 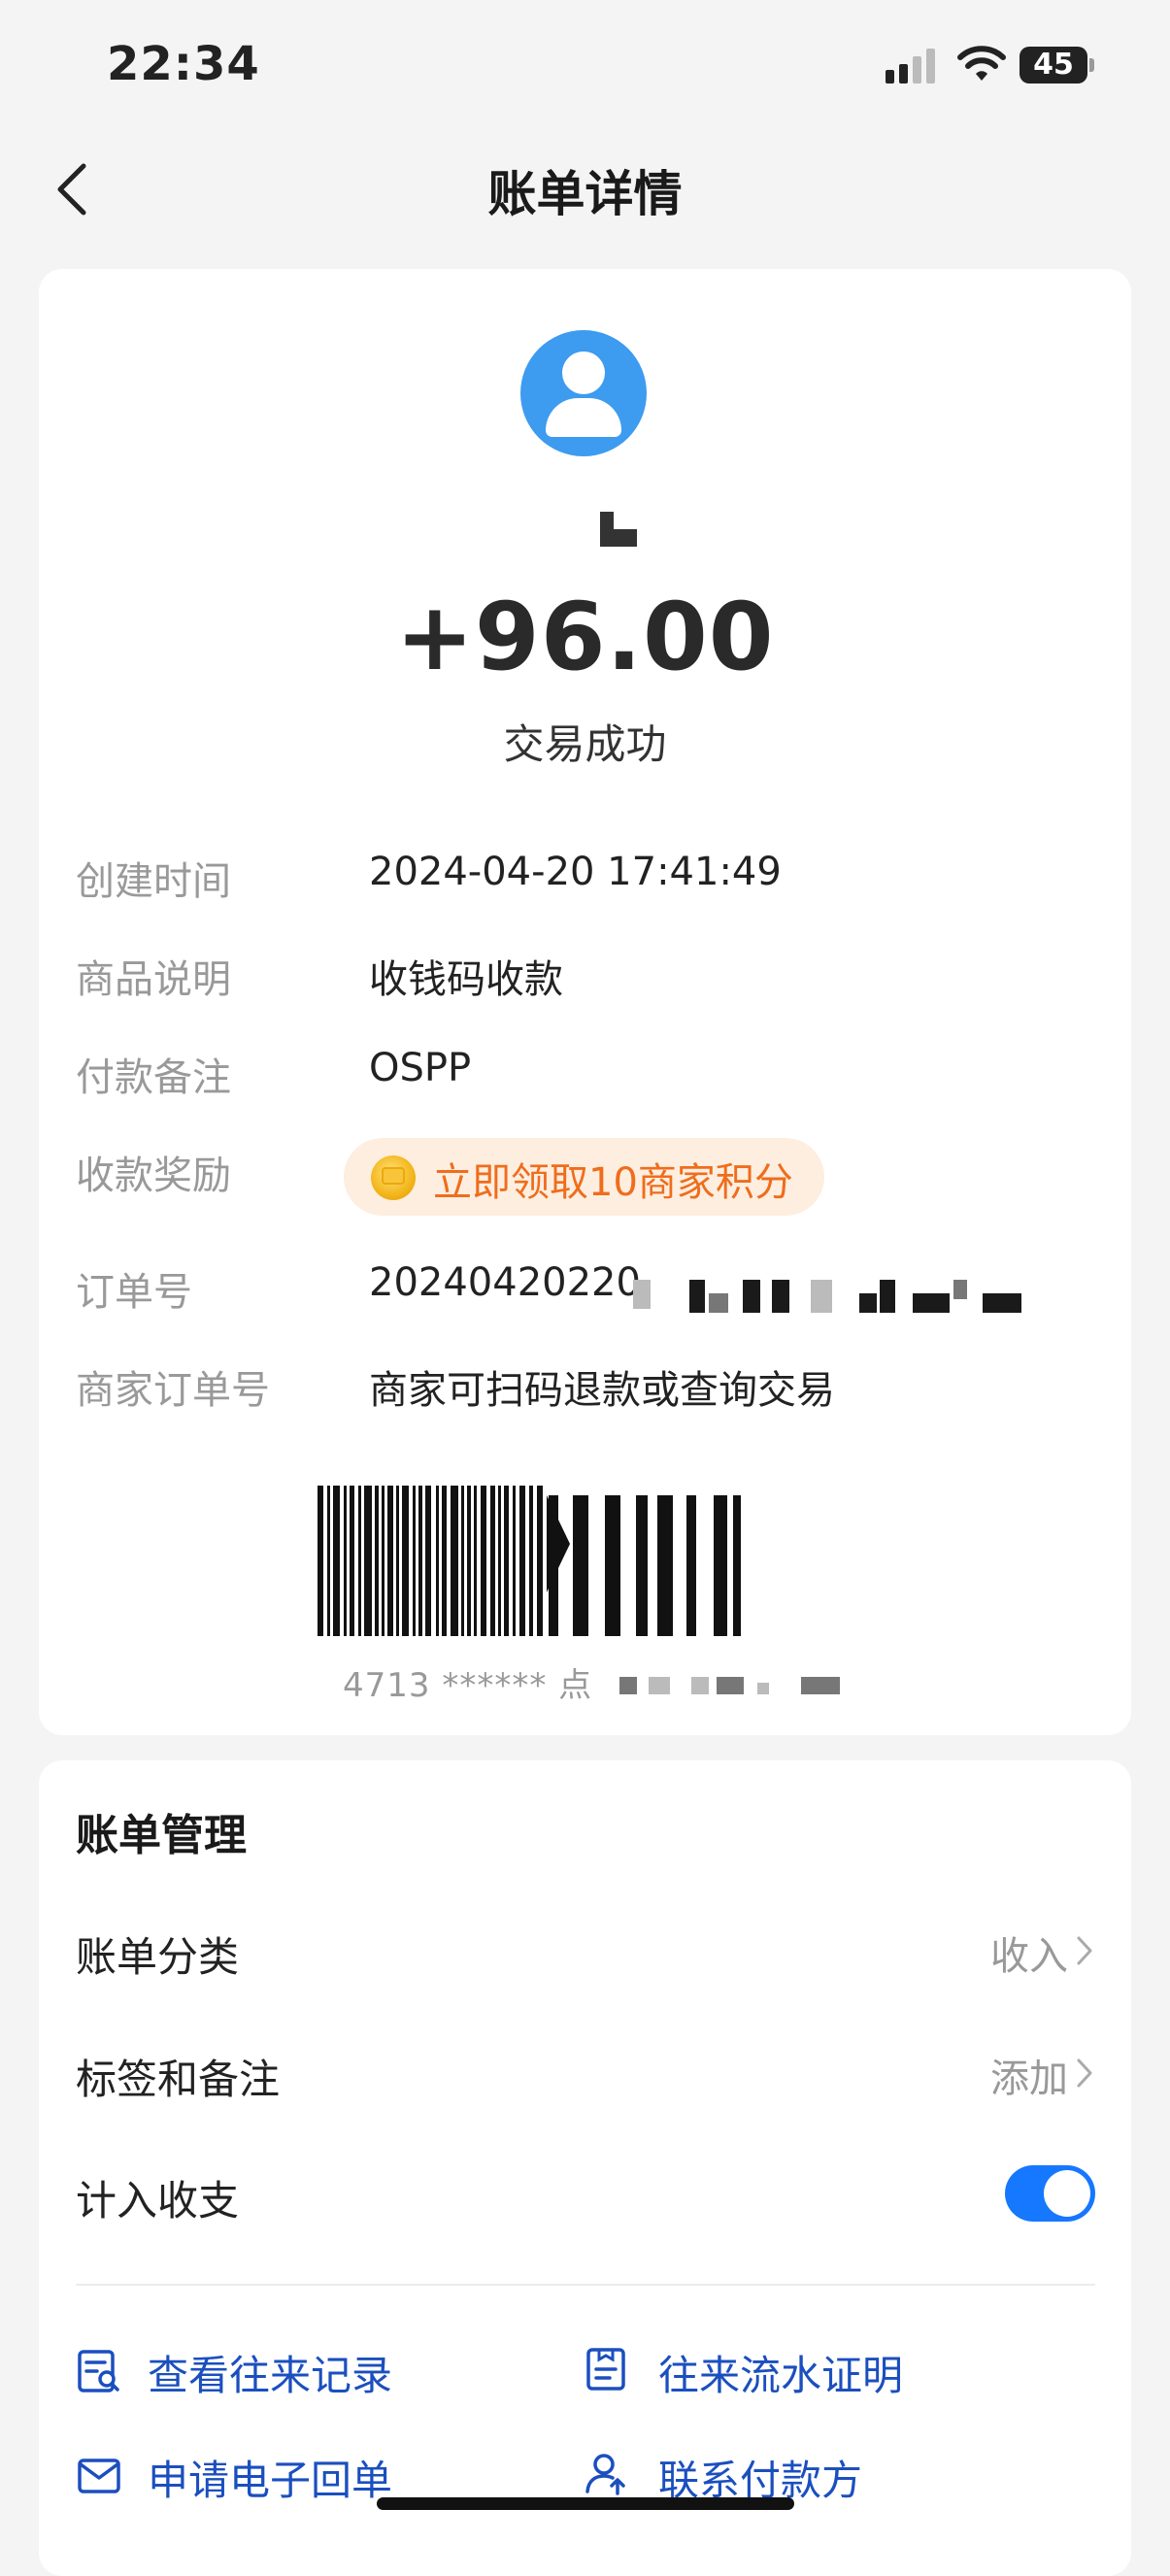 What do you see at coordinates (981, 64) in the screenshot?
I see `wifi-icon` at bounding box center [981, 64].